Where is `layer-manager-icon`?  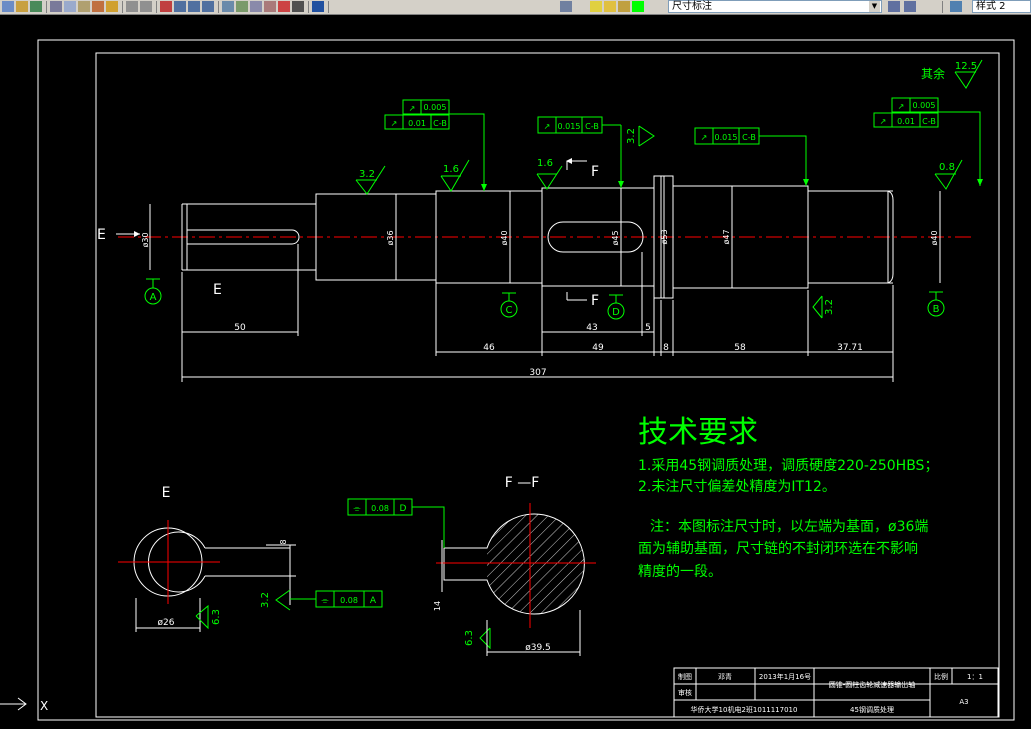 layer-manager-icon is located at coordinates (566, 6).